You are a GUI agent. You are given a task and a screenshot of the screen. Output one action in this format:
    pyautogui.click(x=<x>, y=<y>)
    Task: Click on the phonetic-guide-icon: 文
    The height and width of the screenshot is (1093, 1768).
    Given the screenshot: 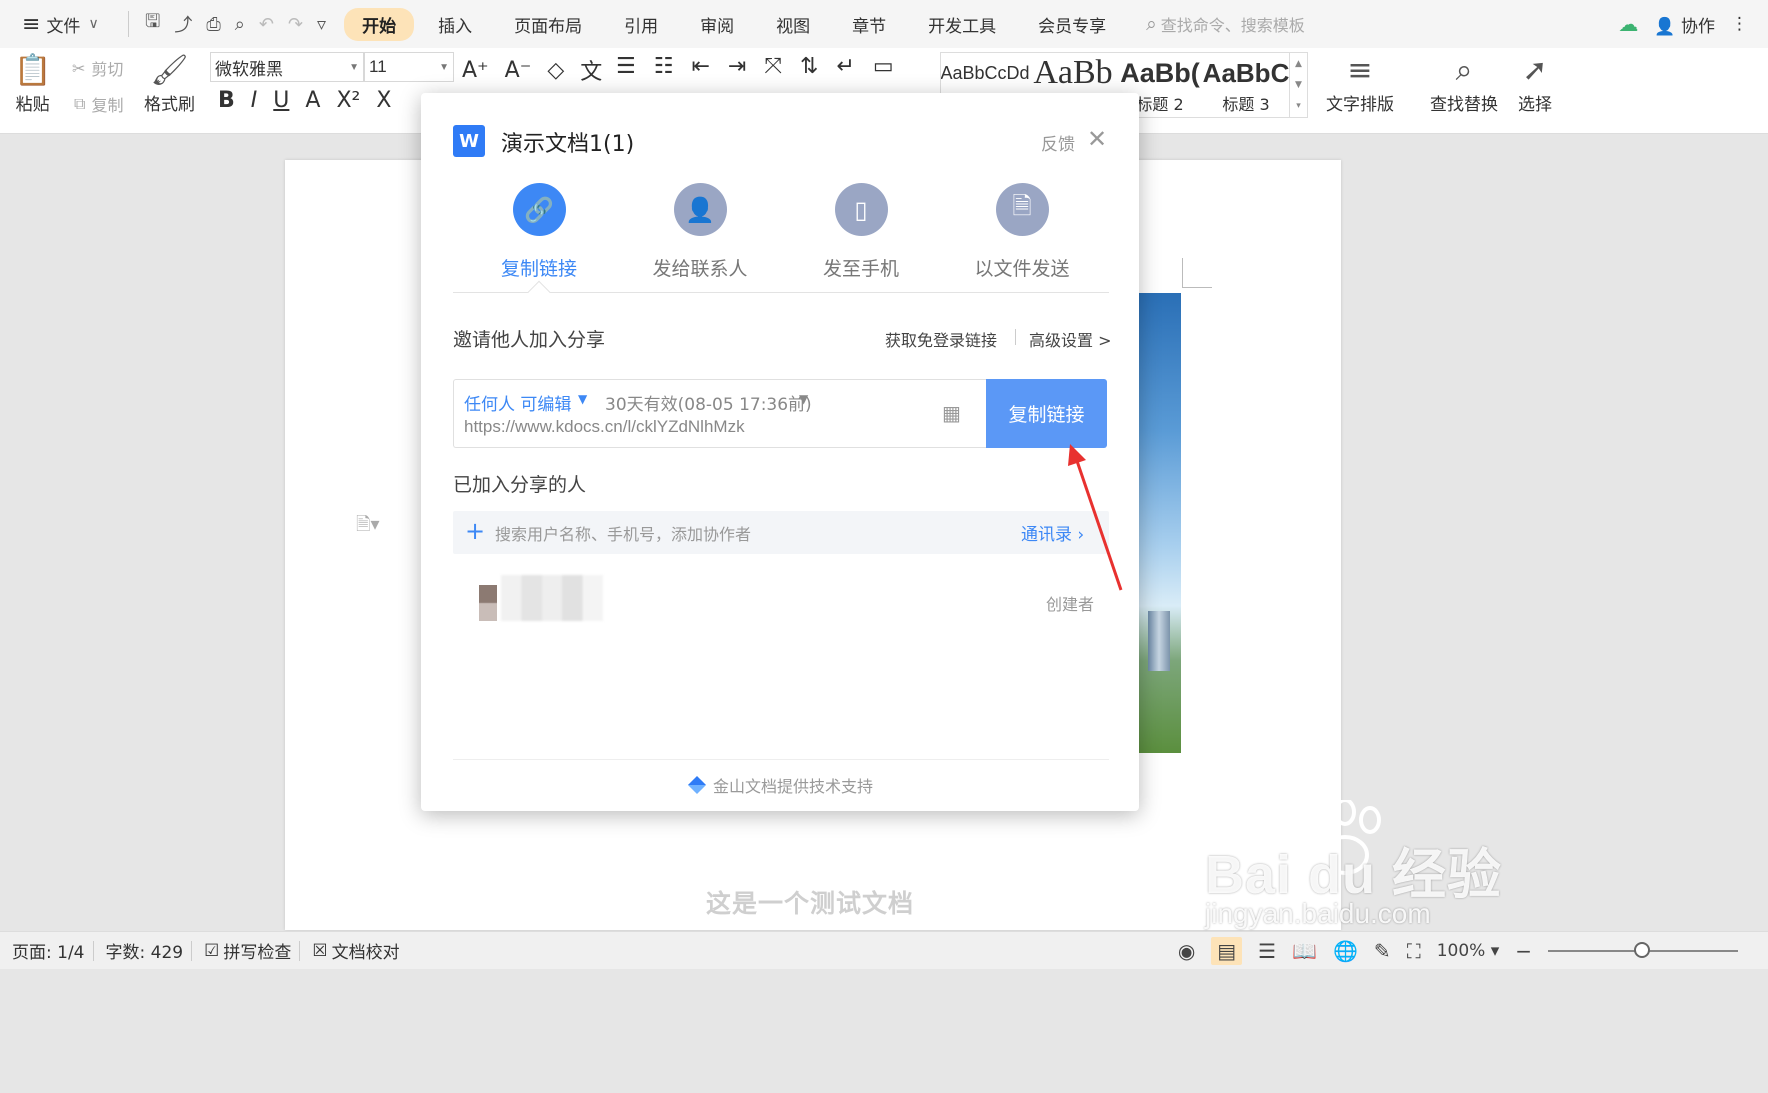 What is the action you would take?
    pyautogui.click(x=591, y=70)
    